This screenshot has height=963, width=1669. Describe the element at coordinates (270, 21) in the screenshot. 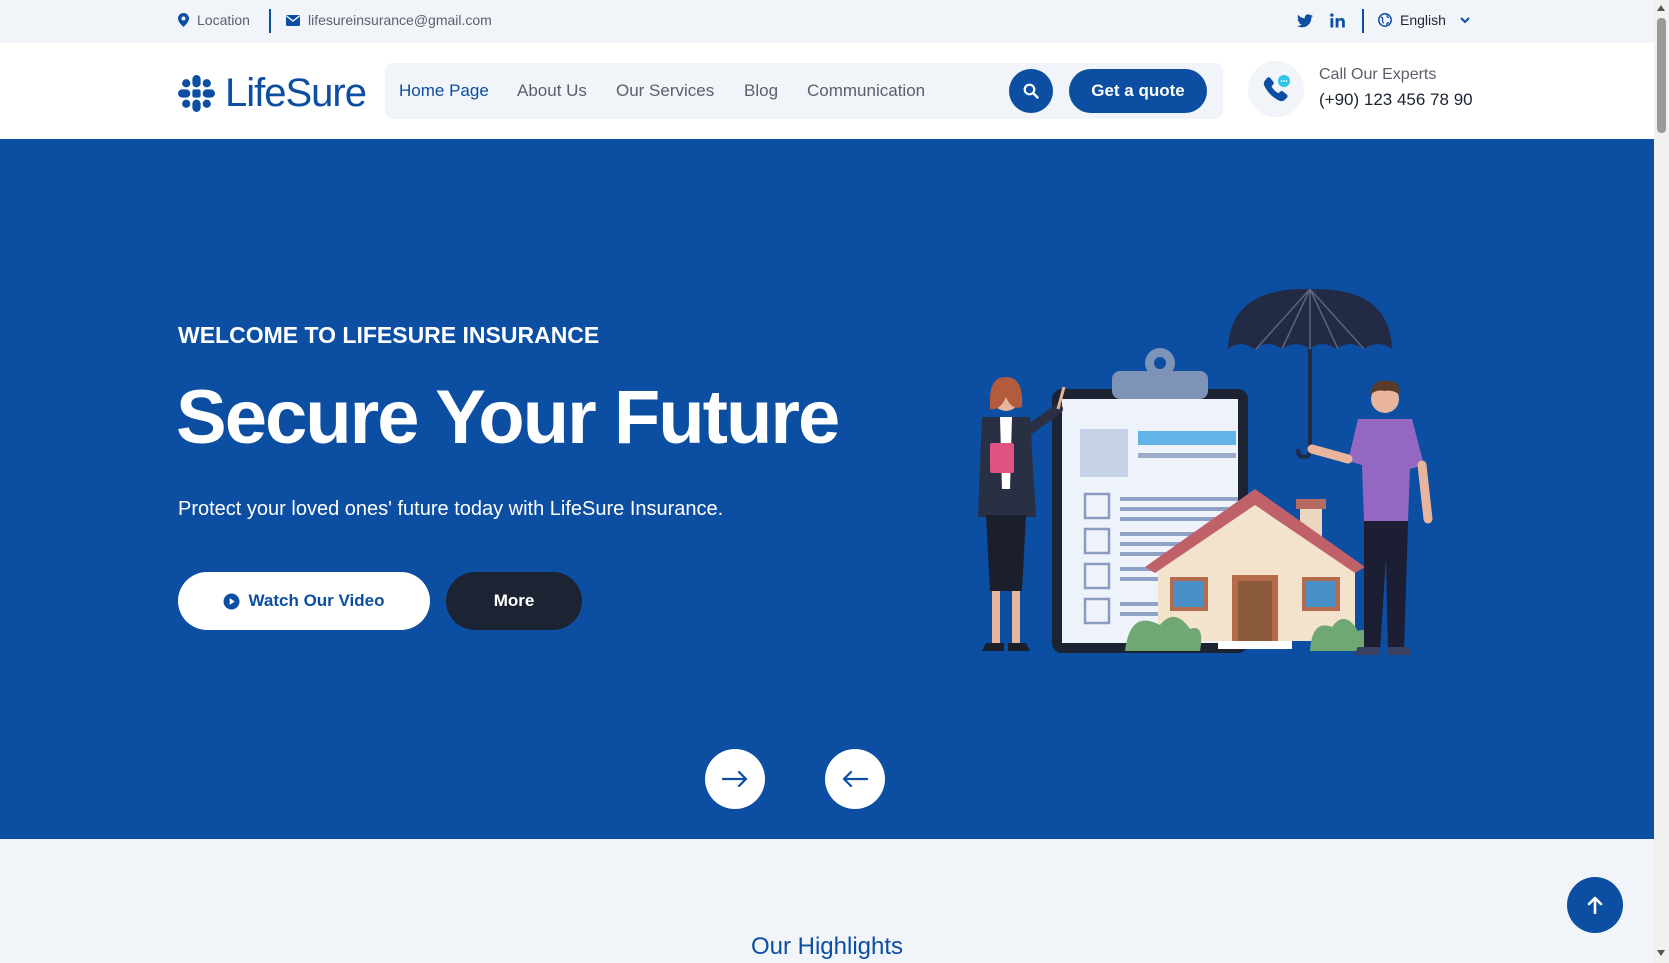

I see `topbar-divider` at that location.